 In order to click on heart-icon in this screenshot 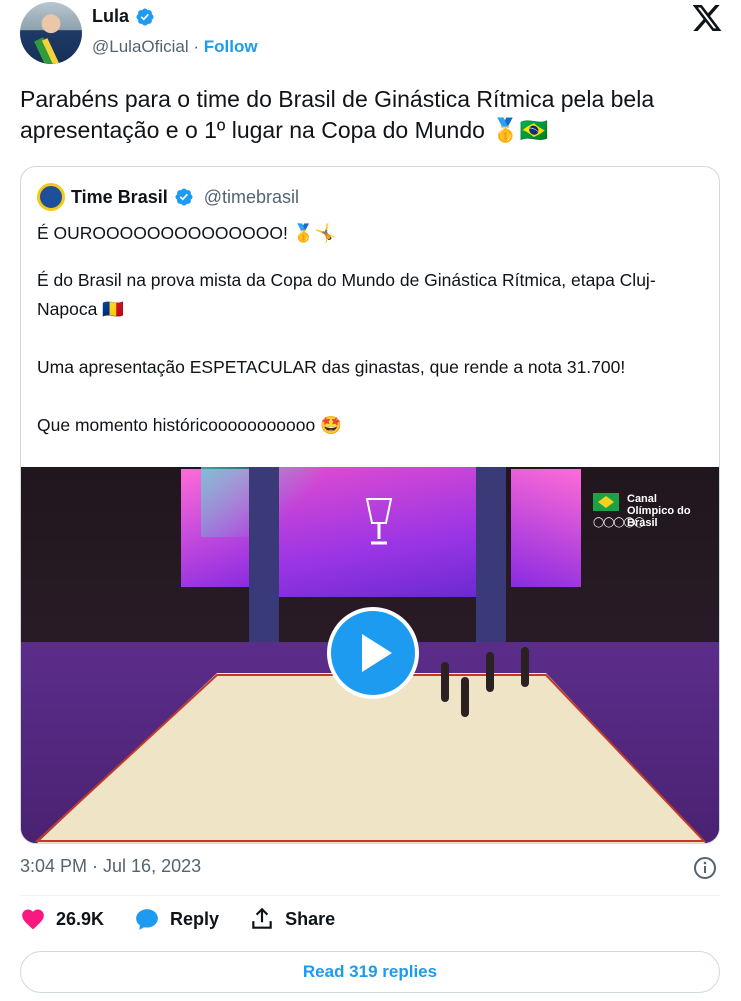, I will do `click(33, 919)`.